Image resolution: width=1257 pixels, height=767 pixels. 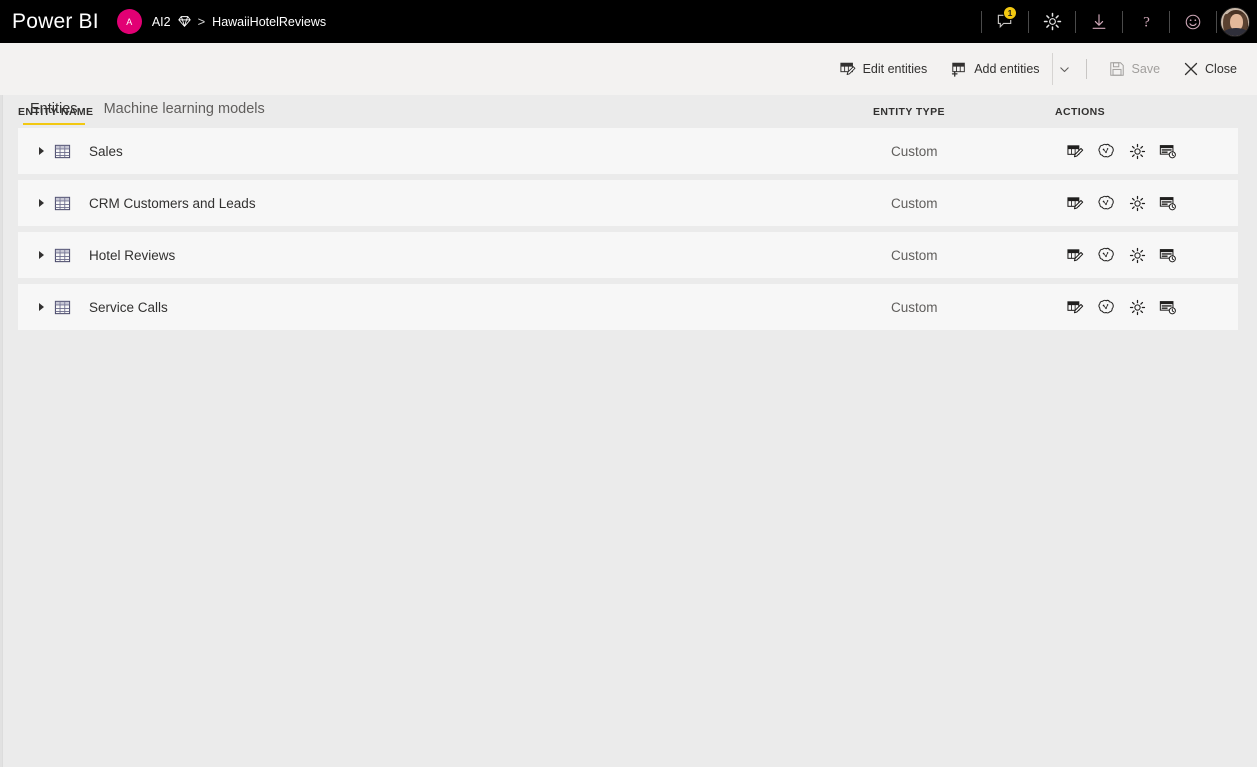 What do you see at coordinates (628, 255) in the screenshot?
I see `table-row: Hotel Reviews Custom` at bounding box center [628, 255].